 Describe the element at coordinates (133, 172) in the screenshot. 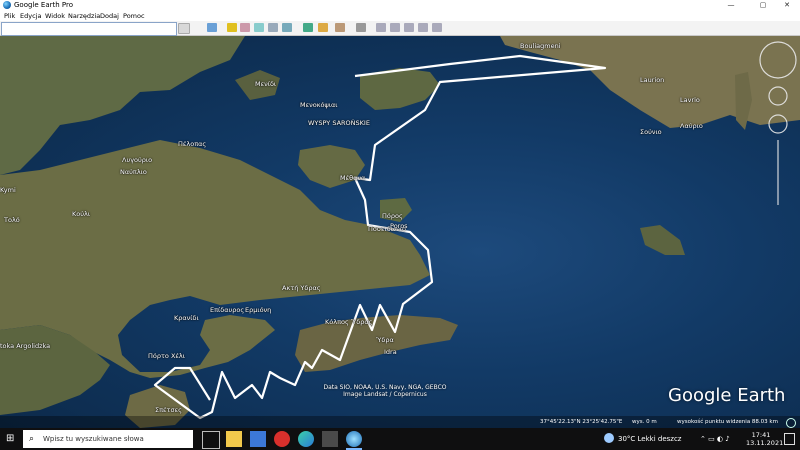

I see `map-label: Ναύπλιο` at that location.